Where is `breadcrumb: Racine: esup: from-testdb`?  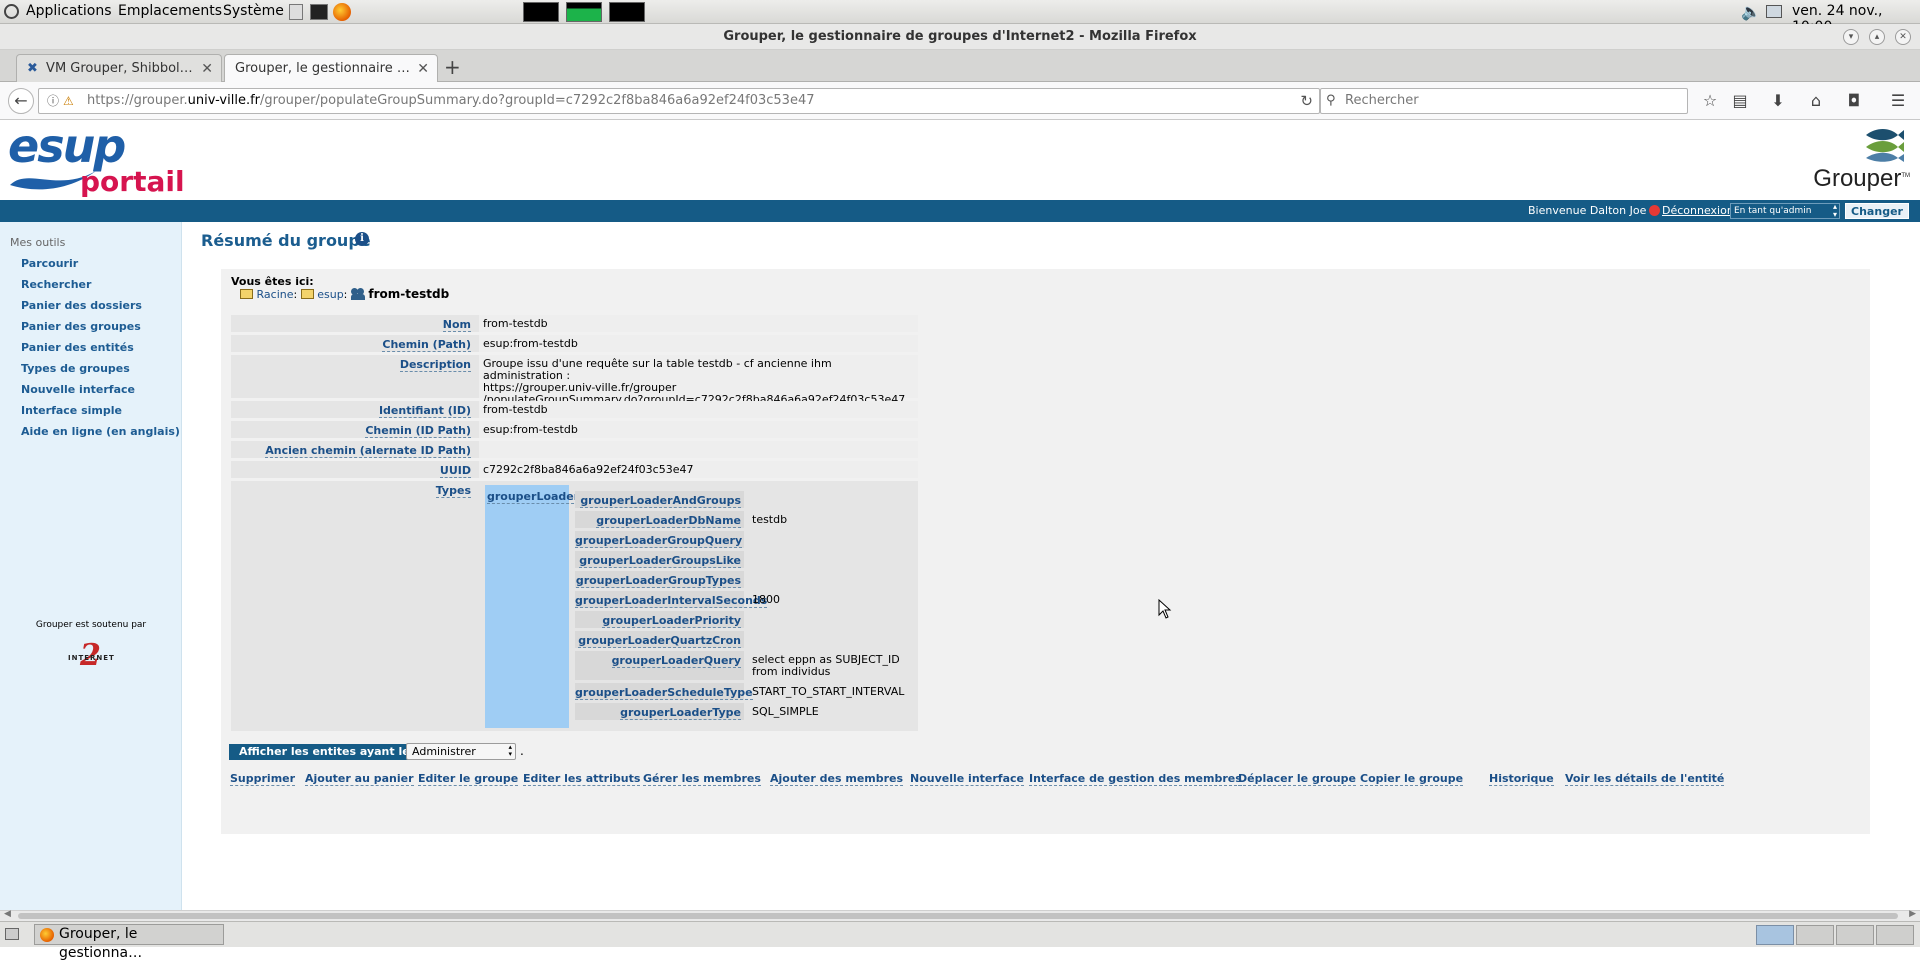
breadcrumb: Racine: esup: from-testdb is located at coordinates (344, 294).